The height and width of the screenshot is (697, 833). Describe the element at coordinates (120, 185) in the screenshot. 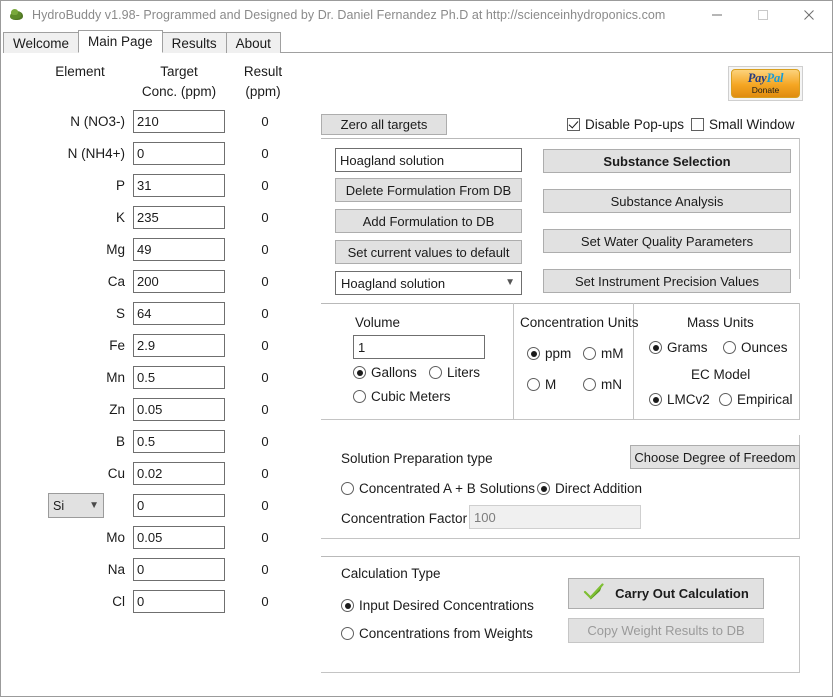

I see `element-label: P` at that location.